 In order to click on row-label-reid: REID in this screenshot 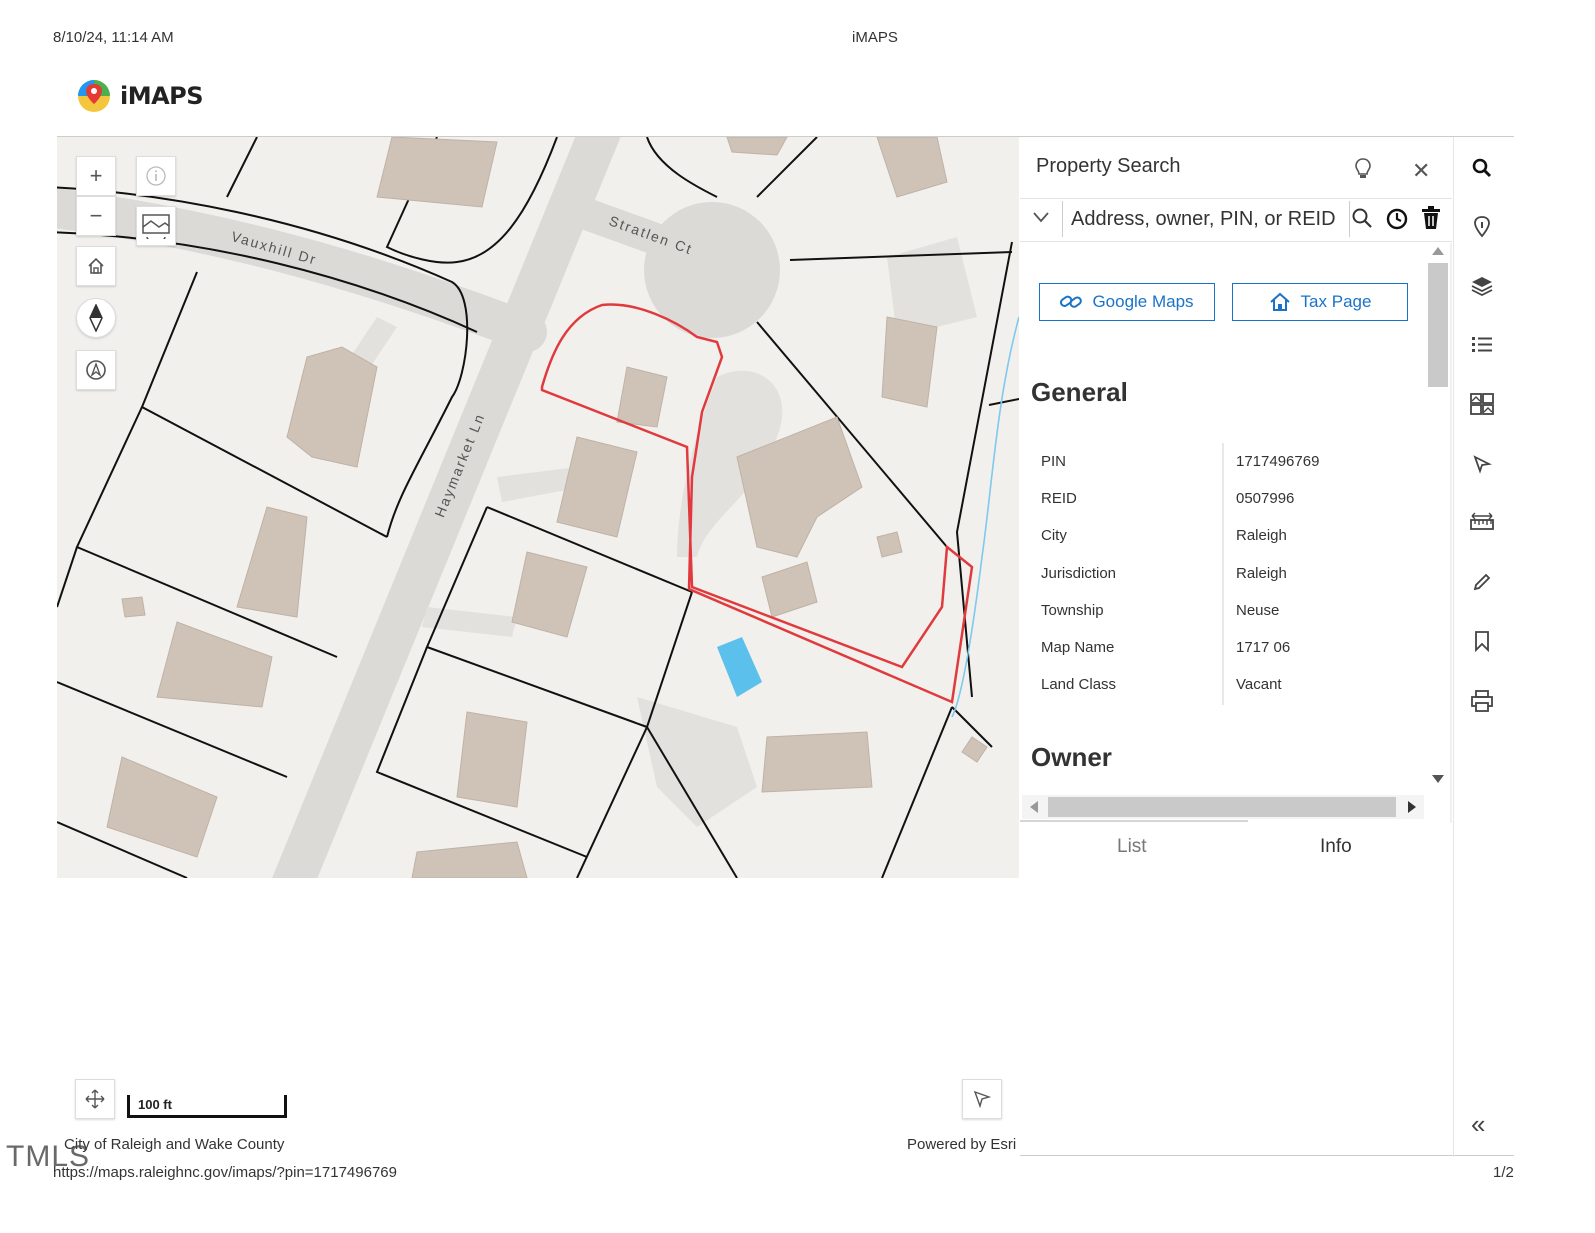, I will do `click(1059, 498)`.